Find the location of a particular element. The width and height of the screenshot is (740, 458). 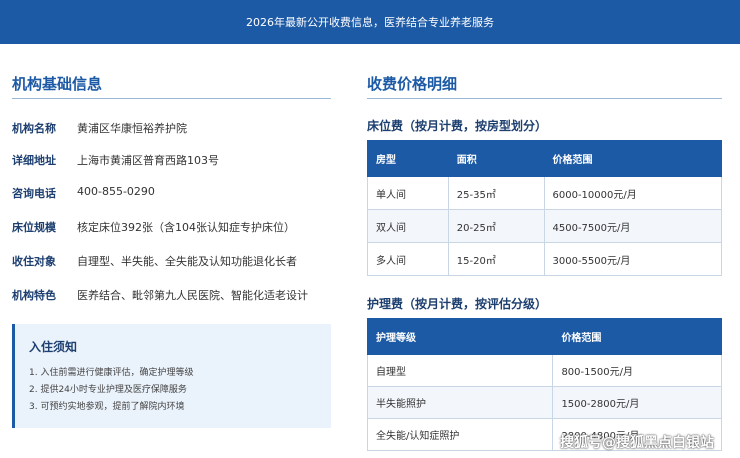

table-cell: 25-35㎡ is located at coordinates (496, 193).